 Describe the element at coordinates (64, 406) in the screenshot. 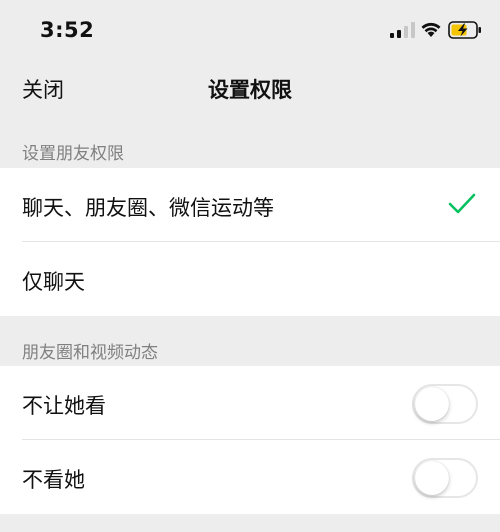

I see `toggle-label: 不让她看` at that location.